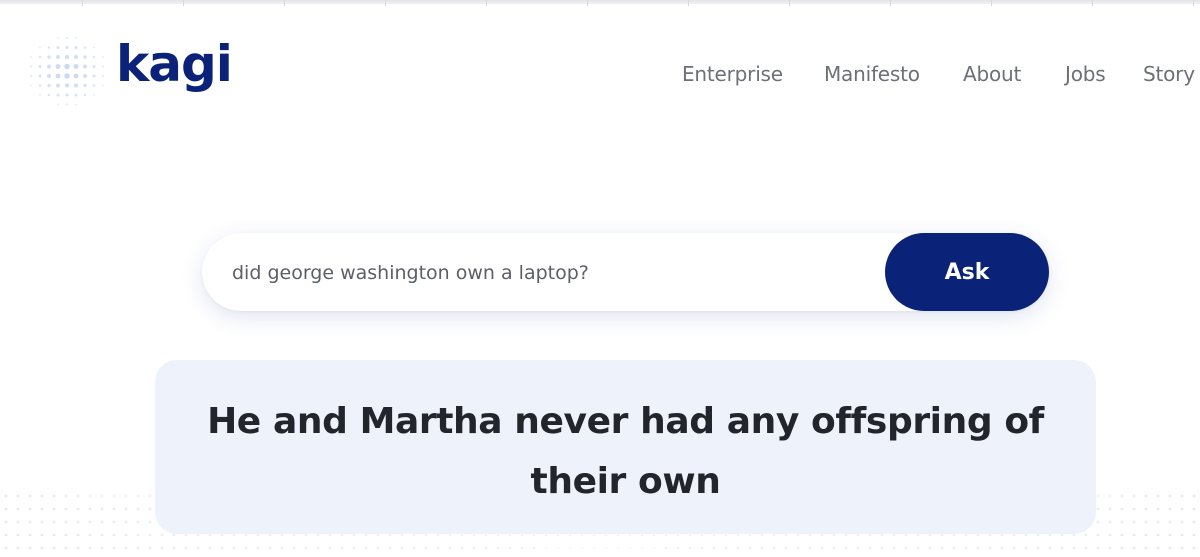  I want to click on nav-manifesto: Manifesto, so click(872, 74).